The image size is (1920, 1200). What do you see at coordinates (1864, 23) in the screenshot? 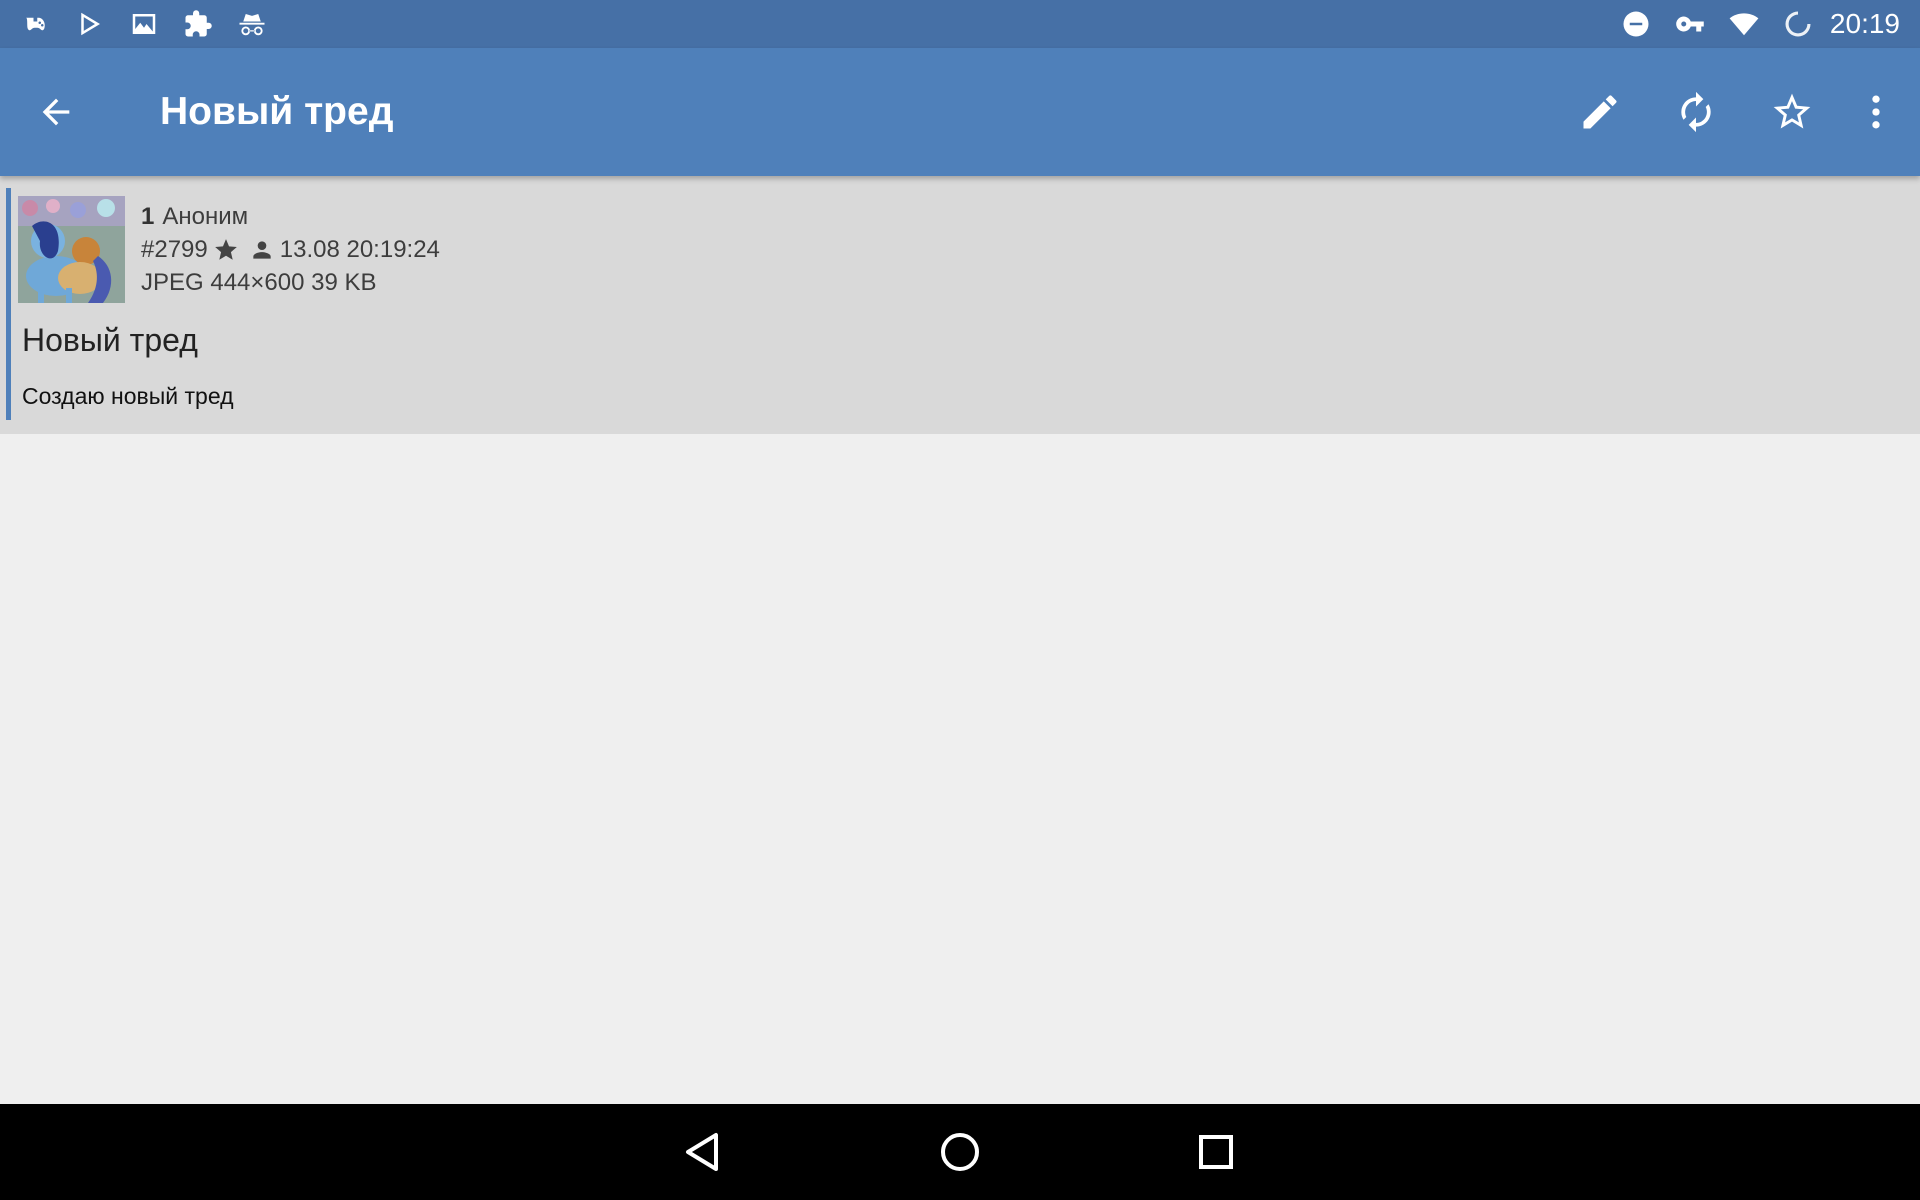
I see `status-time: 20:19` at bounding box center [1864, 23].